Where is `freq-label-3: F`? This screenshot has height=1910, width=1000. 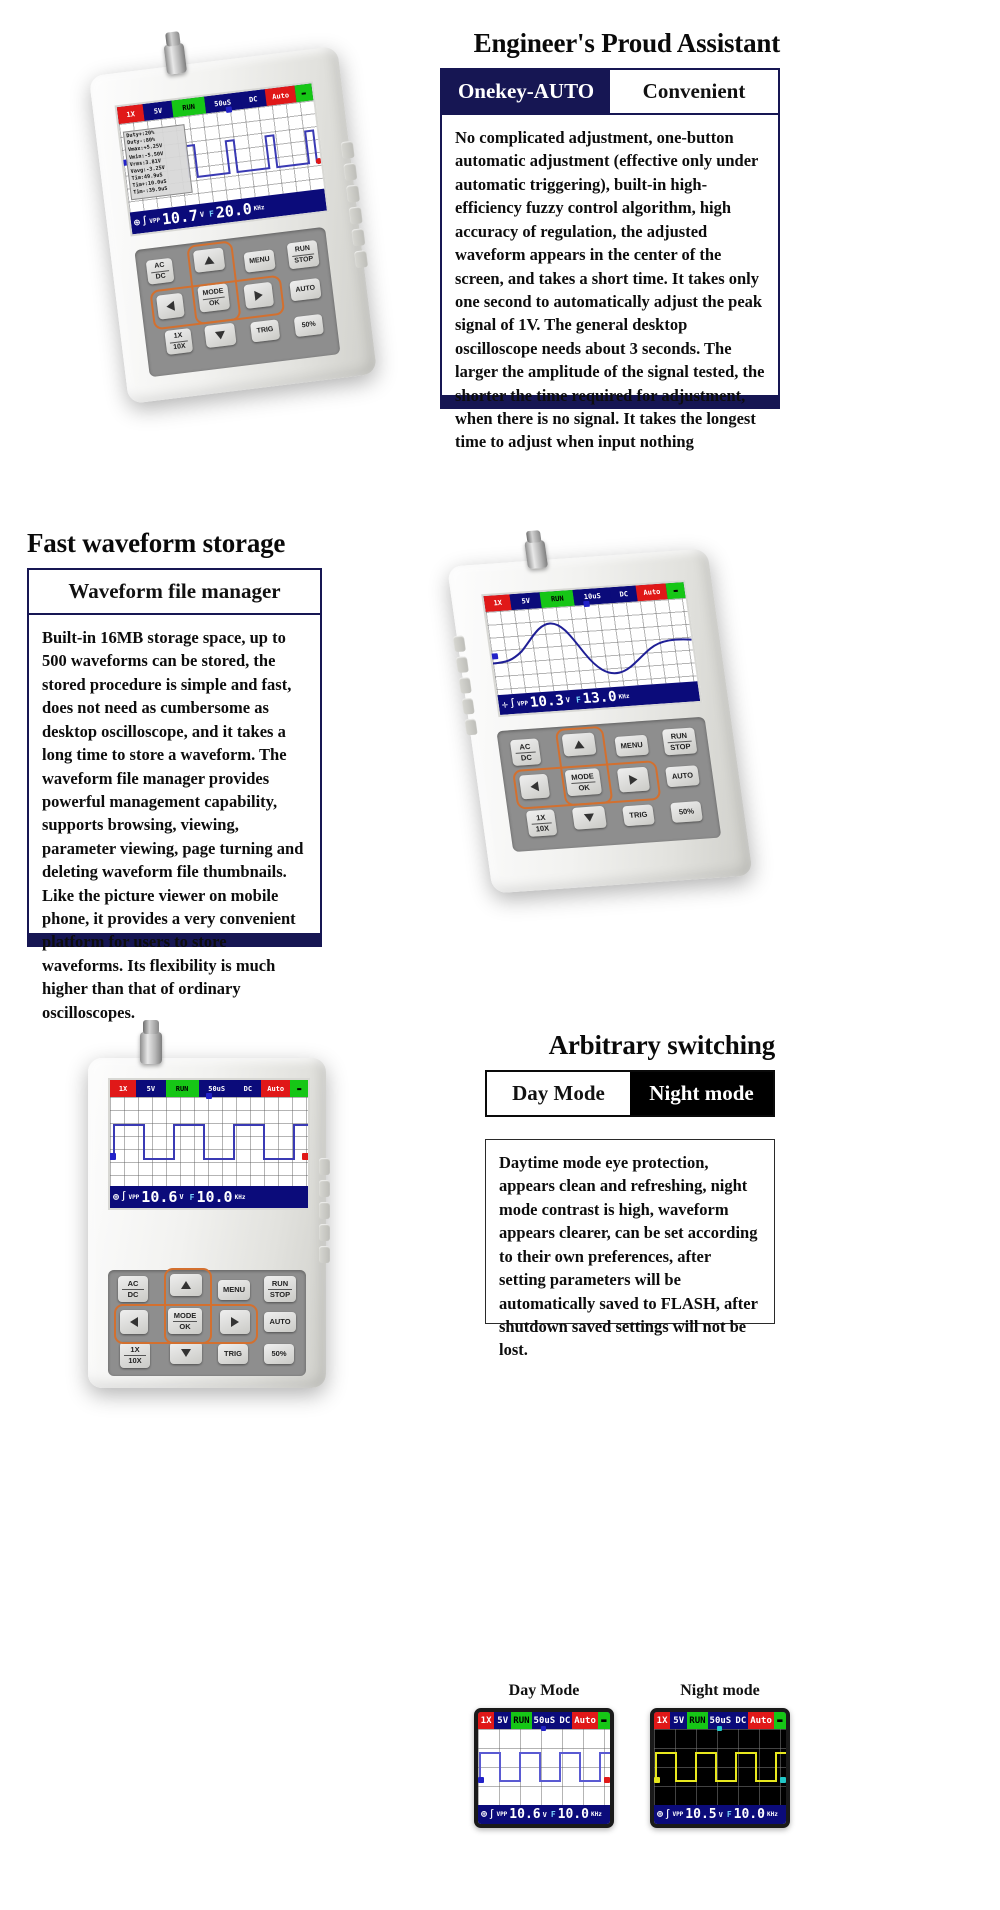
freq-label-3: F is located at coordinates (192, 1197).